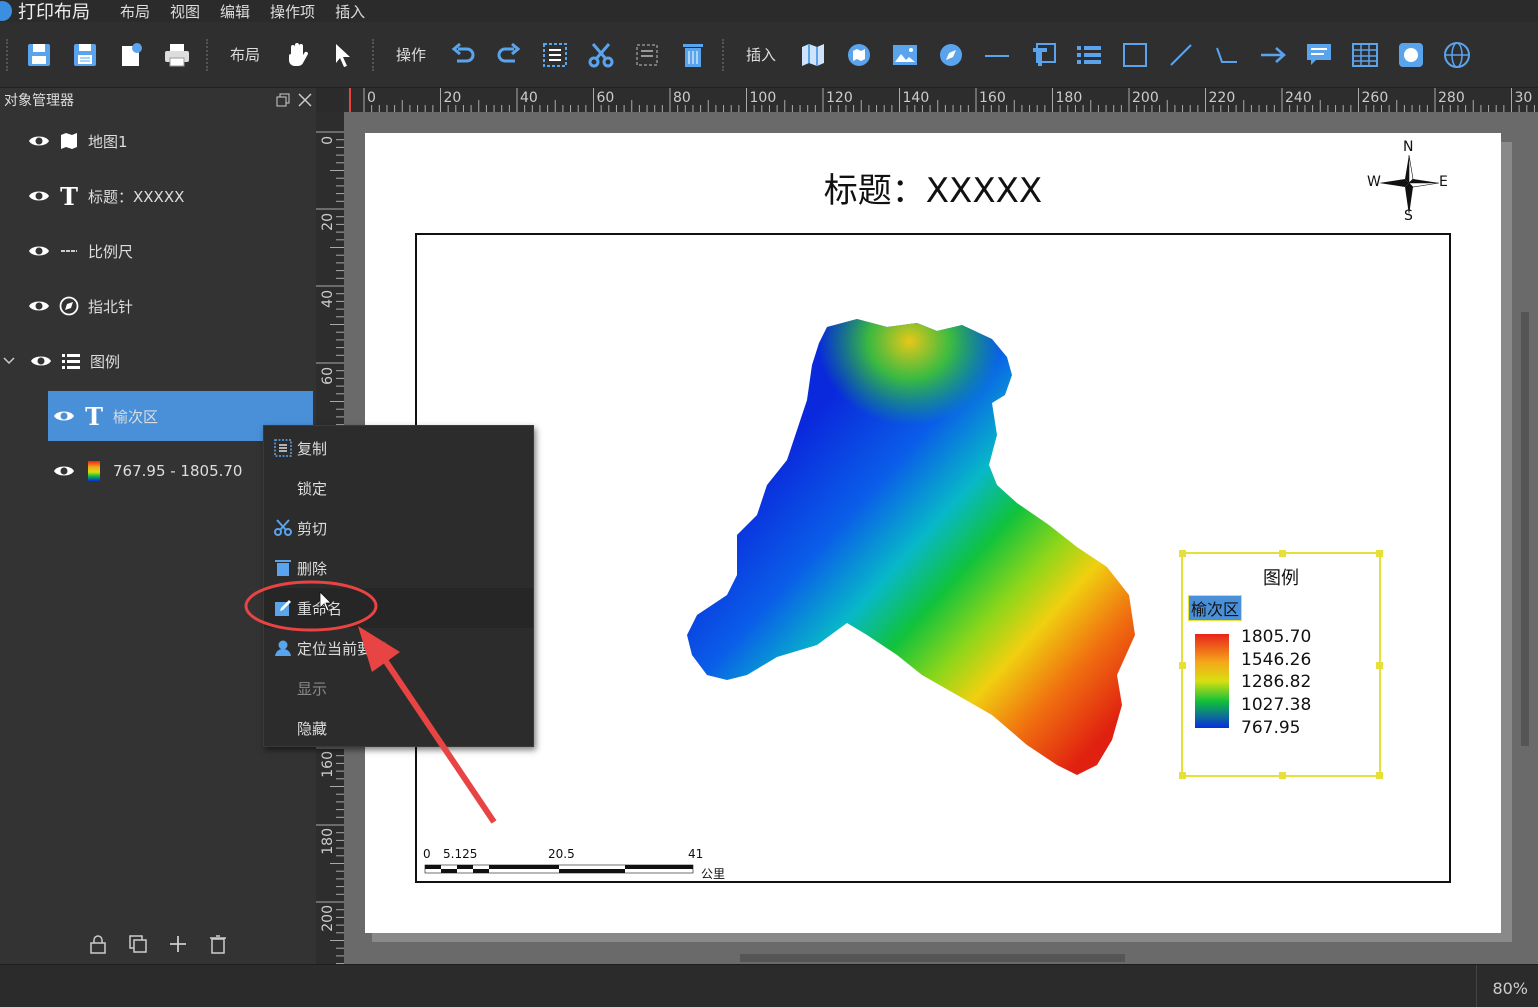 The width and height of the screenshot is (1538, 1007). I want to click on scale-label-0: 0, so click(427, 854).